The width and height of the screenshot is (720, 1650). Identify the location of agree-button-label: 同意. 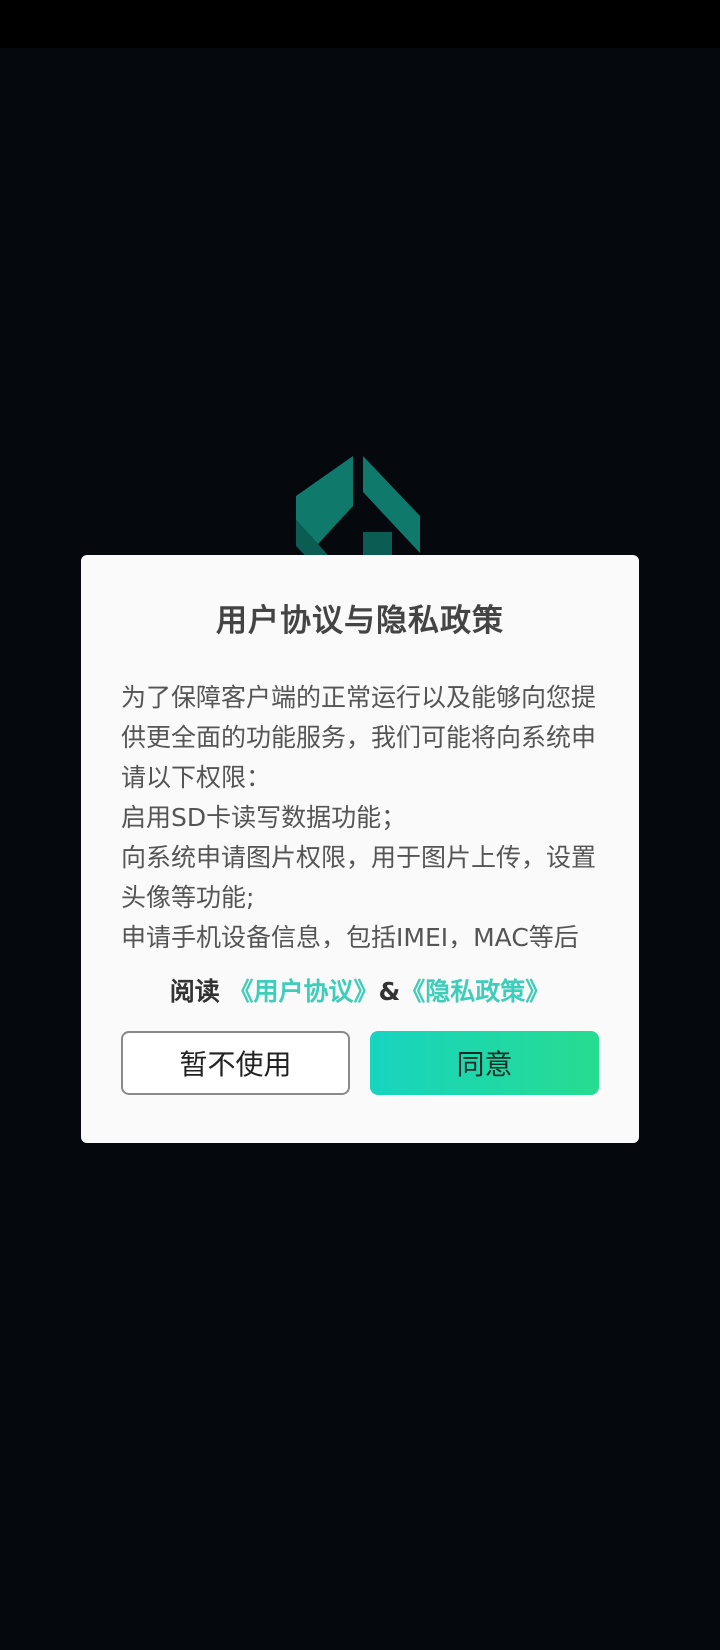
(484, 1064).